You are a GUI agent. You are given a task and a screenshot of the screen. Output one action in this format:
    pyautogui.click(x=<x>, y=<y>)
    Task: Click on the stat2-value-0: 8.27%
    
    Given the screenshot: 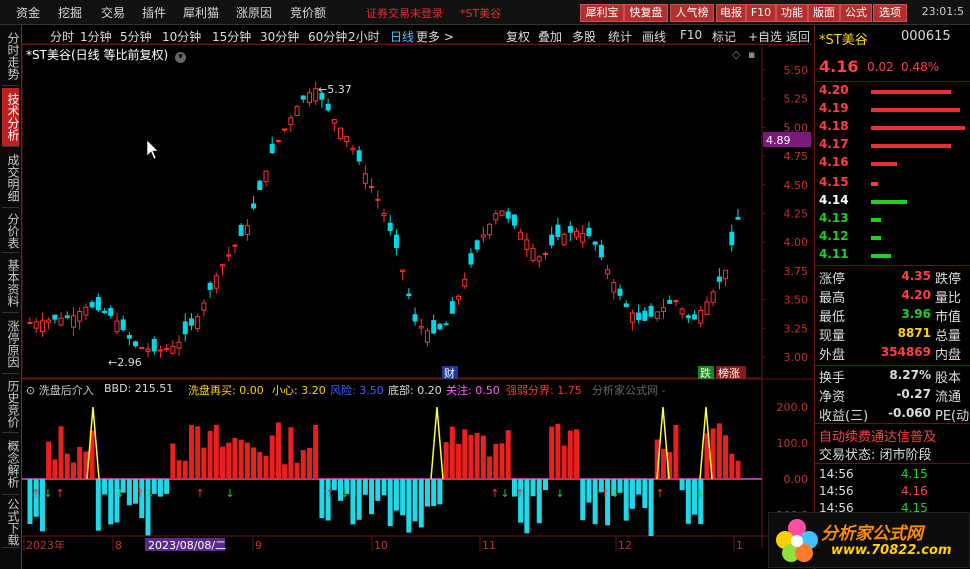 What is the action you would take?
    pyautogui.click(x=910, y=375)
    